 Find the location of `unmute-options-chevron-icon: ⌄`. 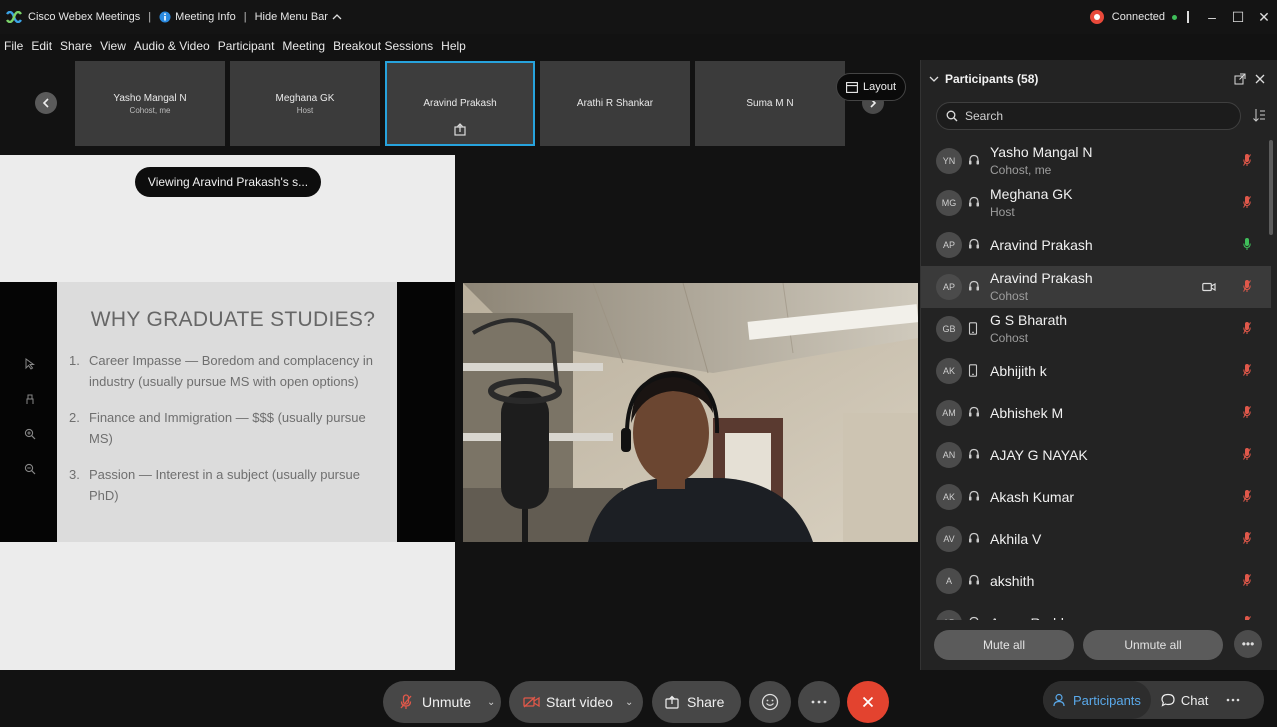

unmute-options-chevron-icon: ⌄ is located at coordinates (491, 702).